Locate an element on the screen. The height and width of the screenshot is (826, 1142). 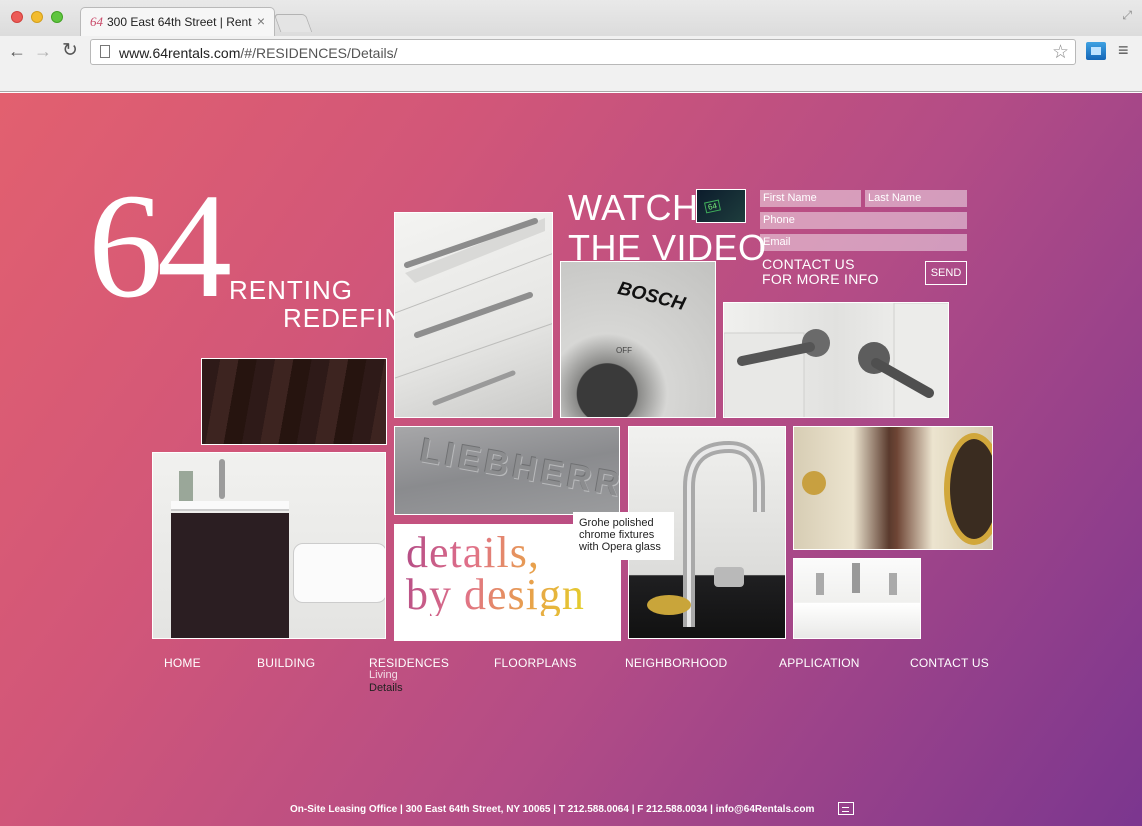
details-line2: by design is located at coordinates (495, 594).